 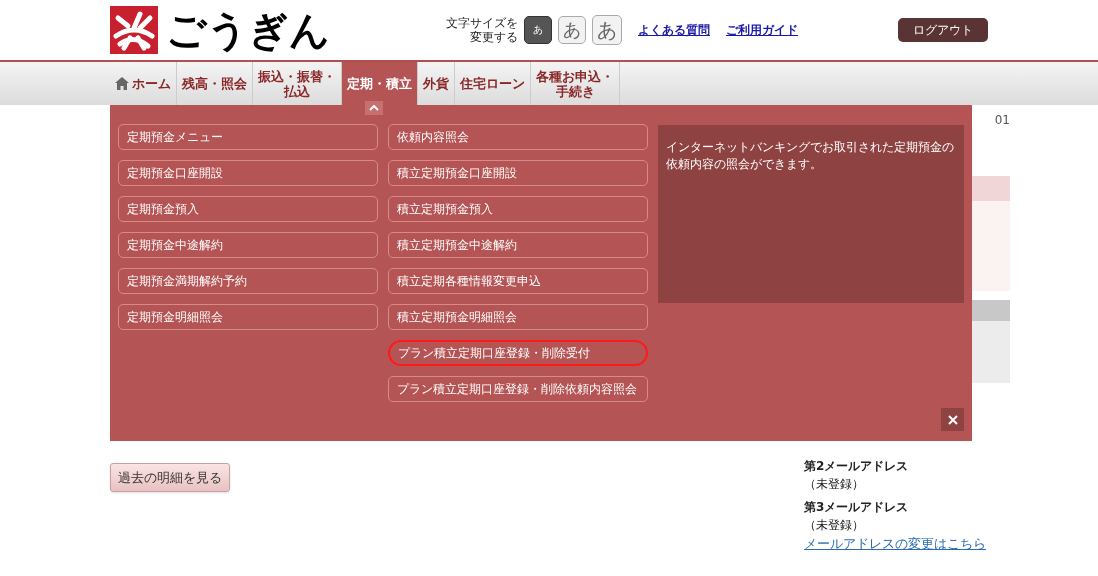 I want to click on description-panel: インターネットバンキングでお取引された定期預金の依頼内容の照会ができます。, so click(x=811, y=214).